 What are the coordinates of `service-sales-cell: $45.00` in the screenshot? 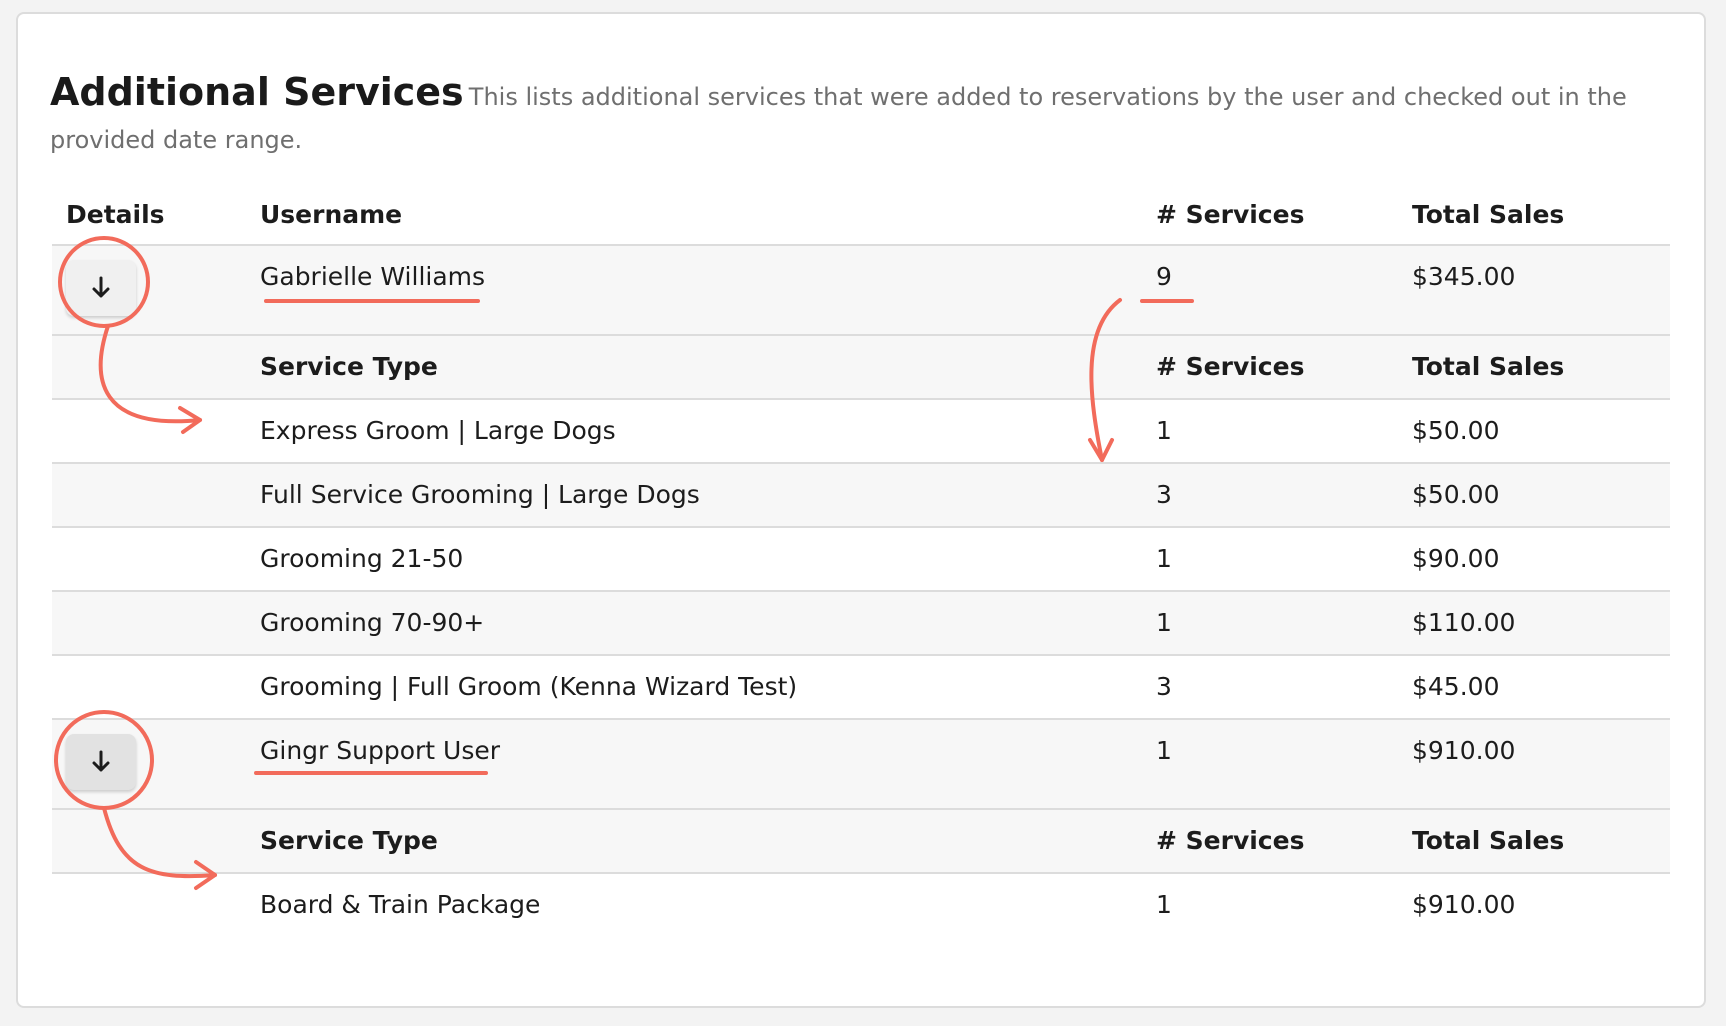 It's located at (1456, 686).